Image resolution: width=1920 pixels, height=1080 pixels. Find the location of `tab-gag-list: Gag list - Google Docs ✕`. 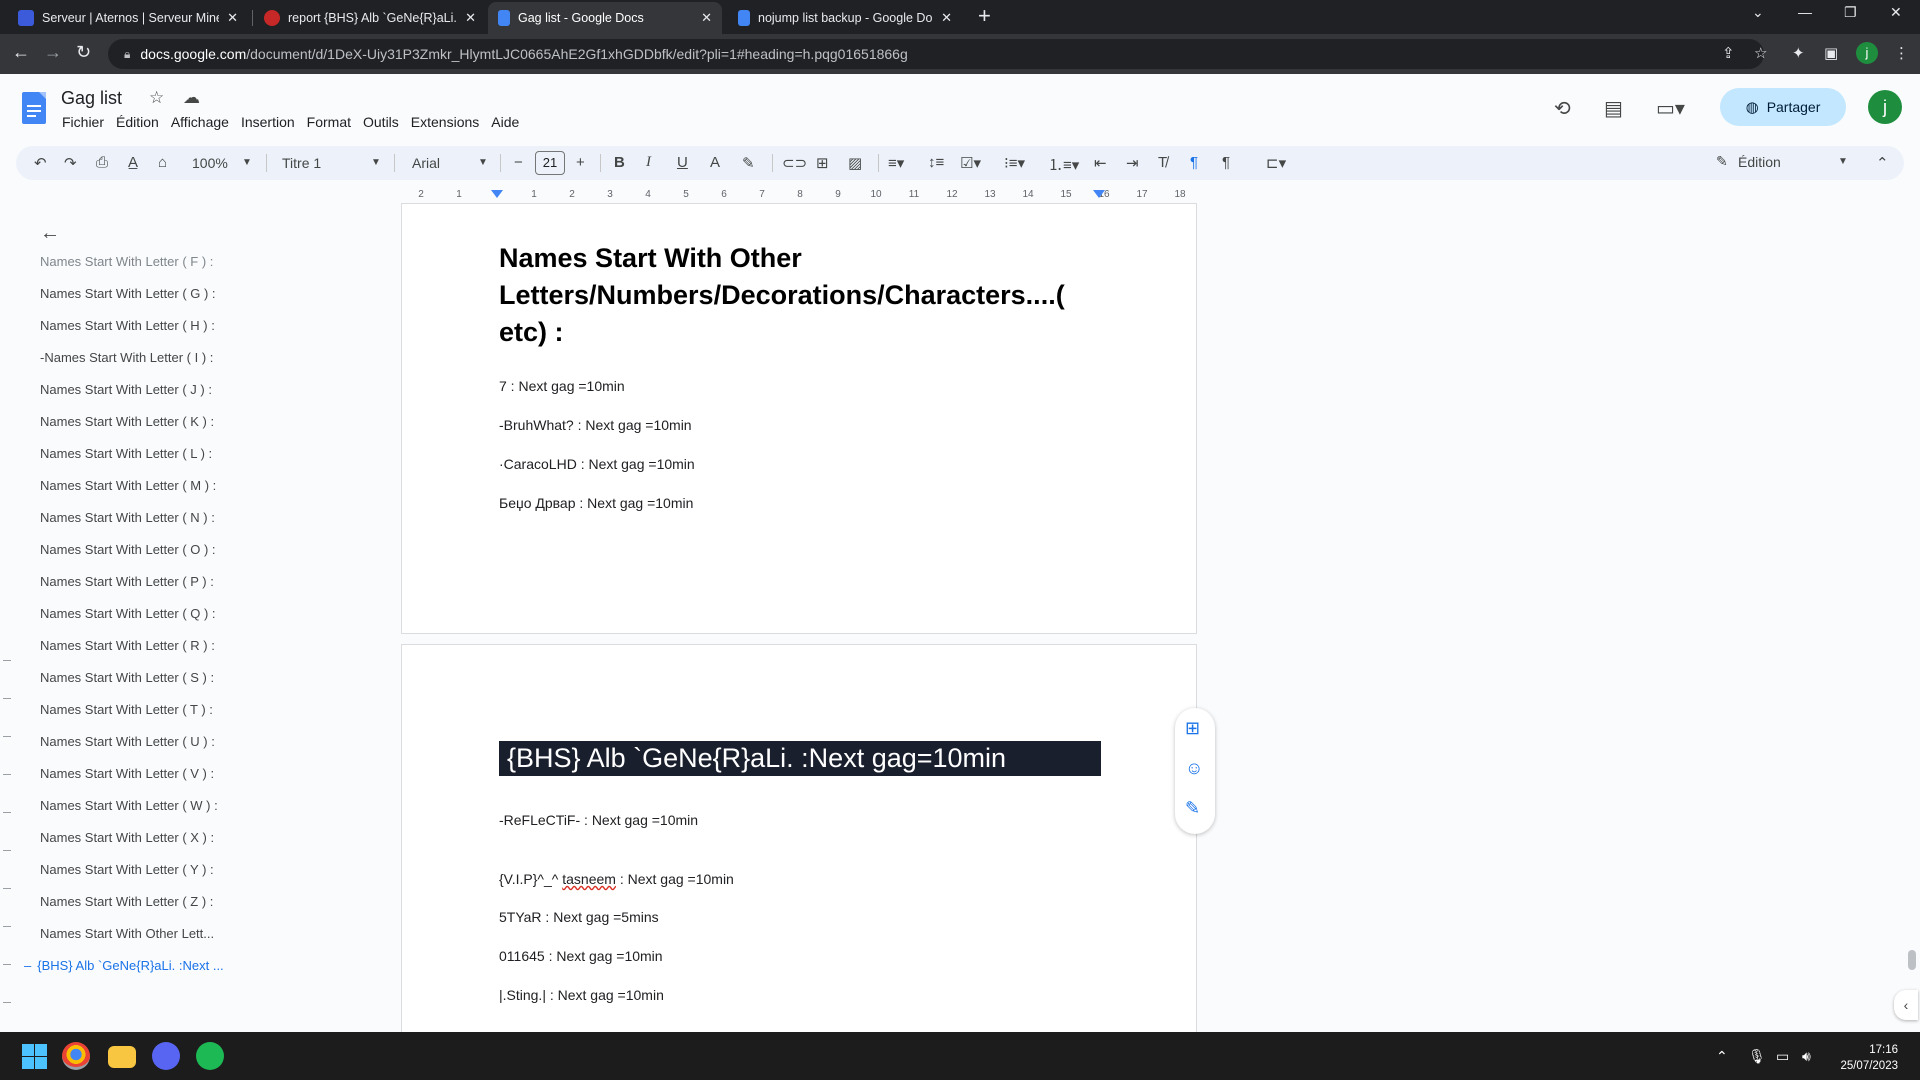

tab-gag-list: Gag list - Google Docs ✕ is located at coordinates (605, 18).